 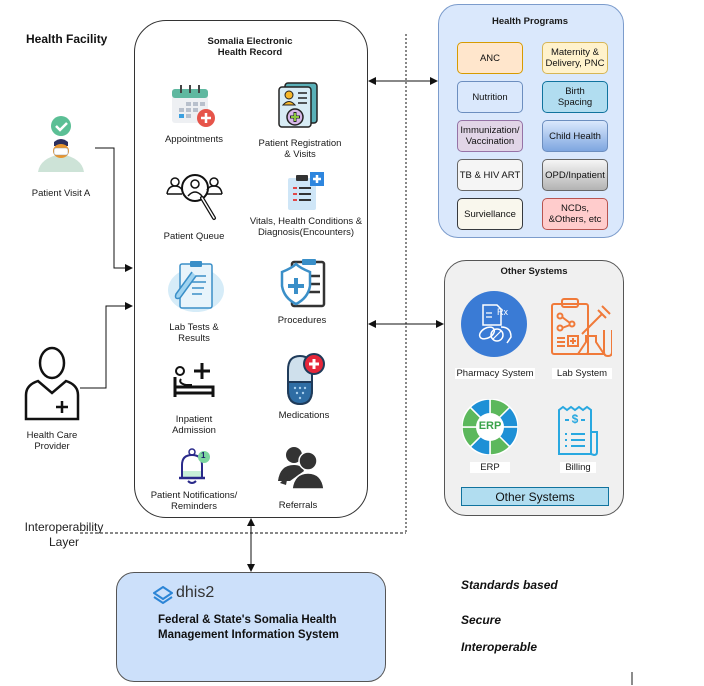 What do you see at coordinates (490, 426) in the screenshot?
I see `erp-badge: ERP` at bounding box center [490, 426].